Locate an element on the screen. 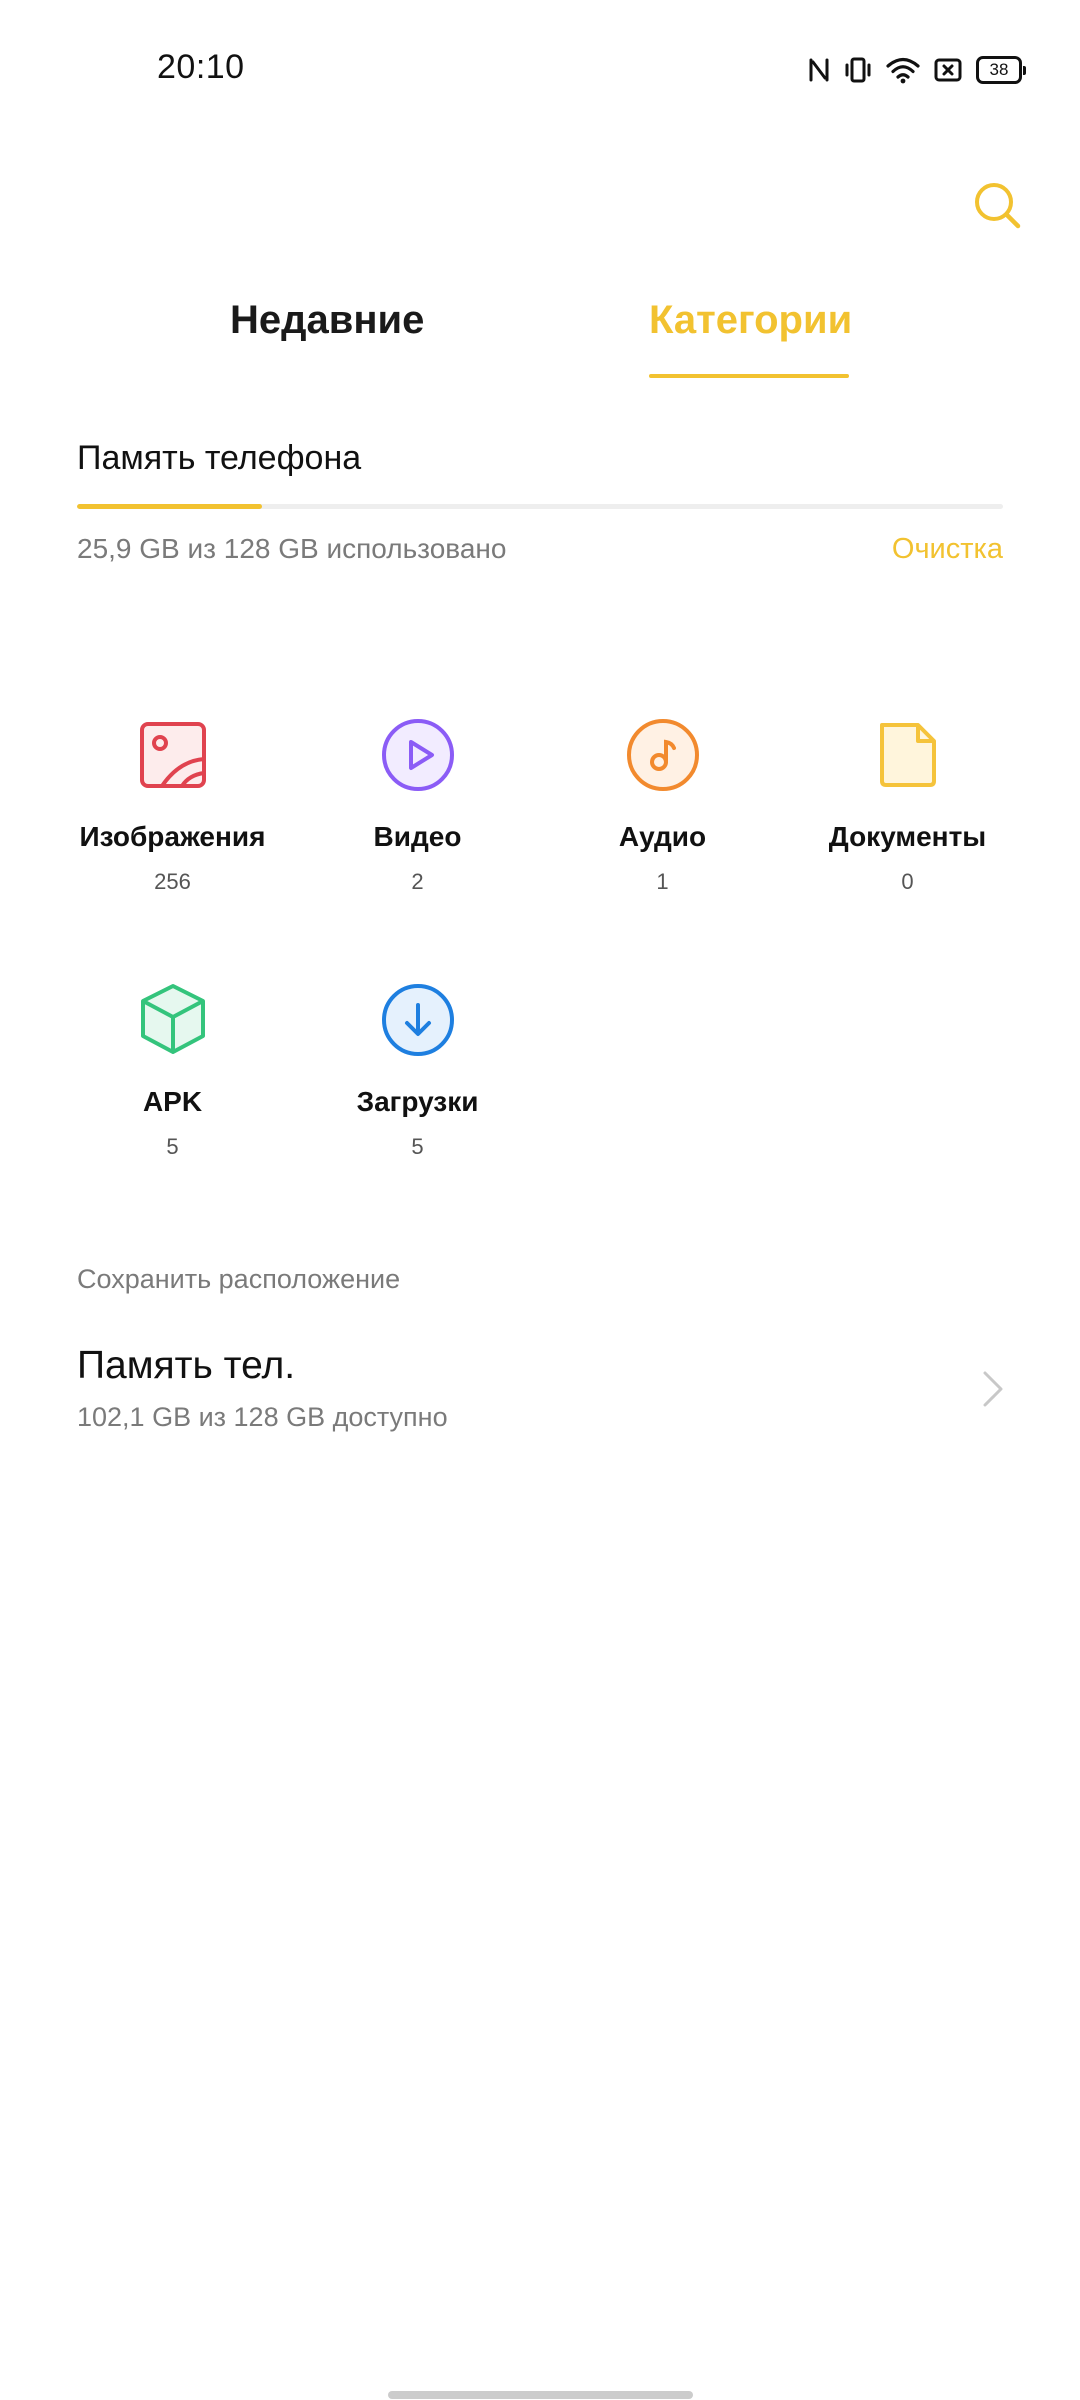 The width and height of the screenshot is (1080, 2400). category-apk: APK 5 is located at coordinates (172, 1070).